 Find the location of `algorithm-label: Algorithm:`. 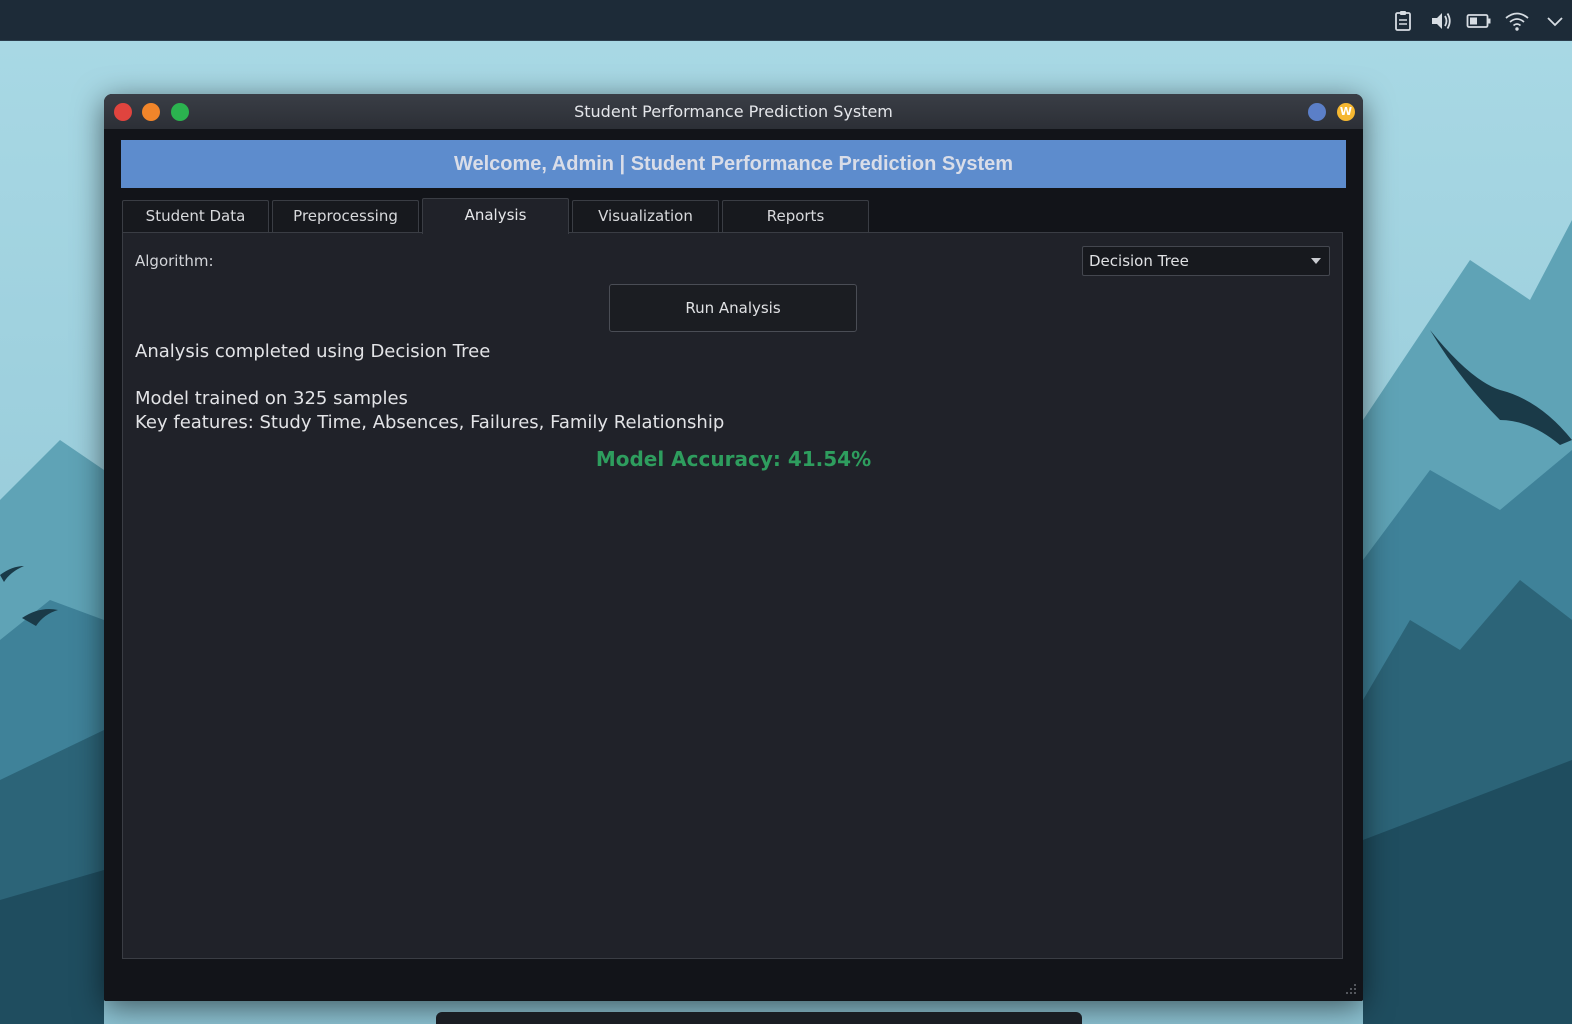

algorithm-label: Algorithm: is located at coordinates (174, 261).